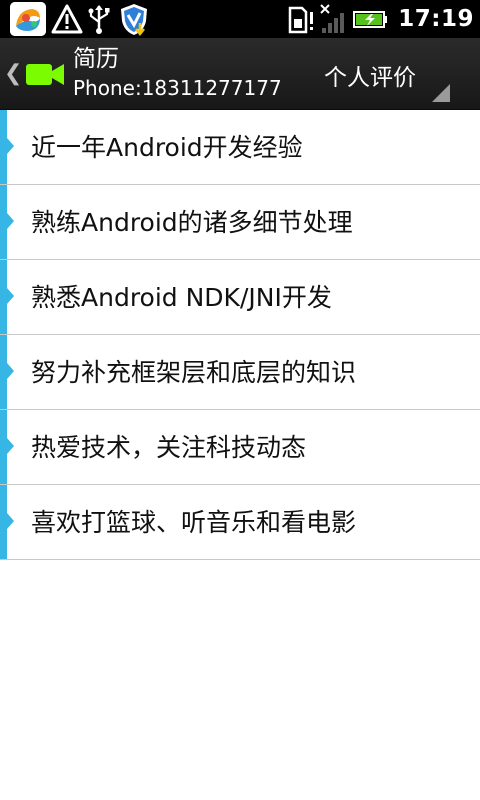  I want to click on page-title: 简历, so click(96, 59).